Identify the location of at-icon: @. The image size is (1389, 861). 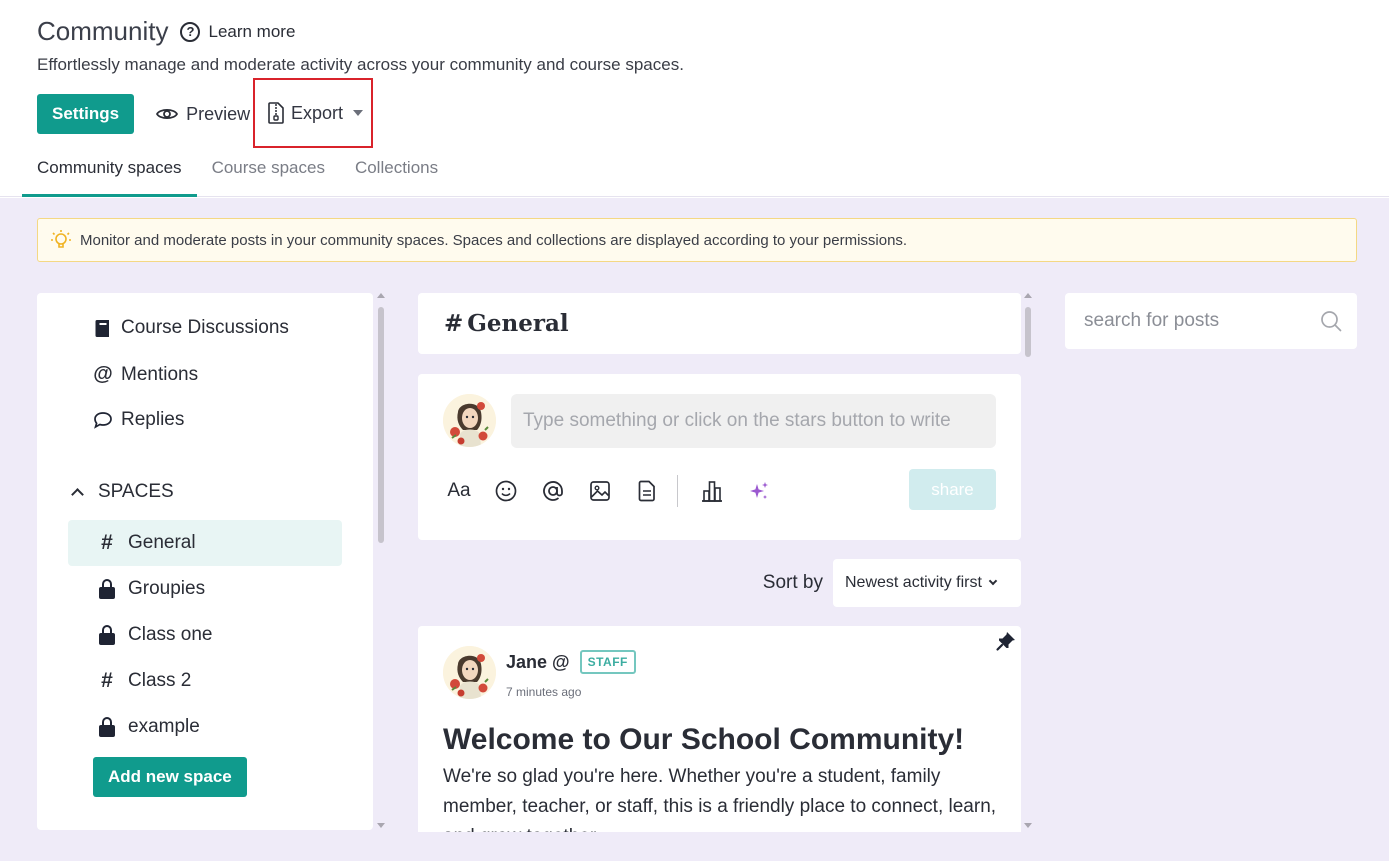
(103, 374).